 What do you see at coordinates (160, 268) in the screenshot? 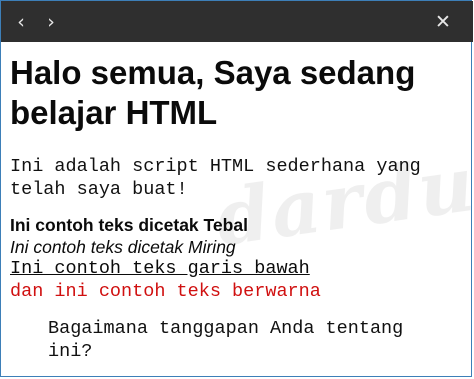
I see `underline-text: Ini contoh teks garis bawah` at bounding box center [160, 268].